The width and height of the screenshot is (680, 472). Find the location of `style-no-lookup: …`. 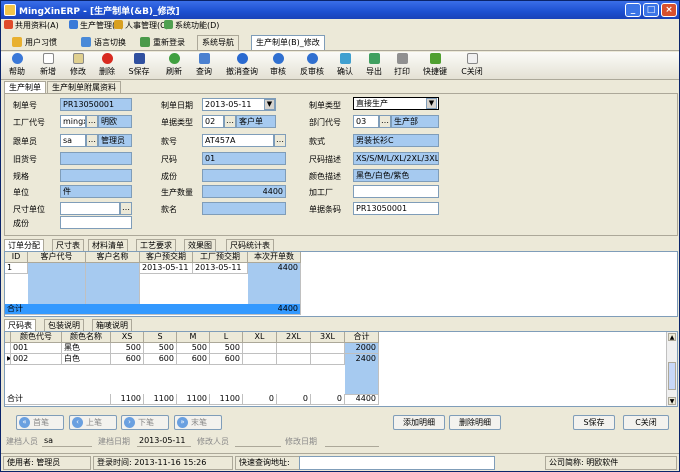

style-no-lookup: … is located at coordinates (280, 140).